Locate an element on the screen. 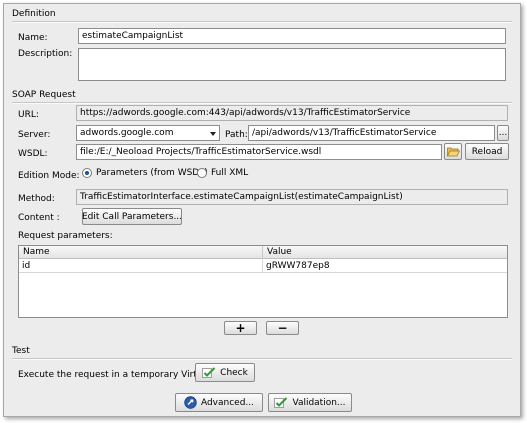 Image resolution: width=527 pixels, height=423 pixels. column-header-value: Value is located at coordinates (385, 252).